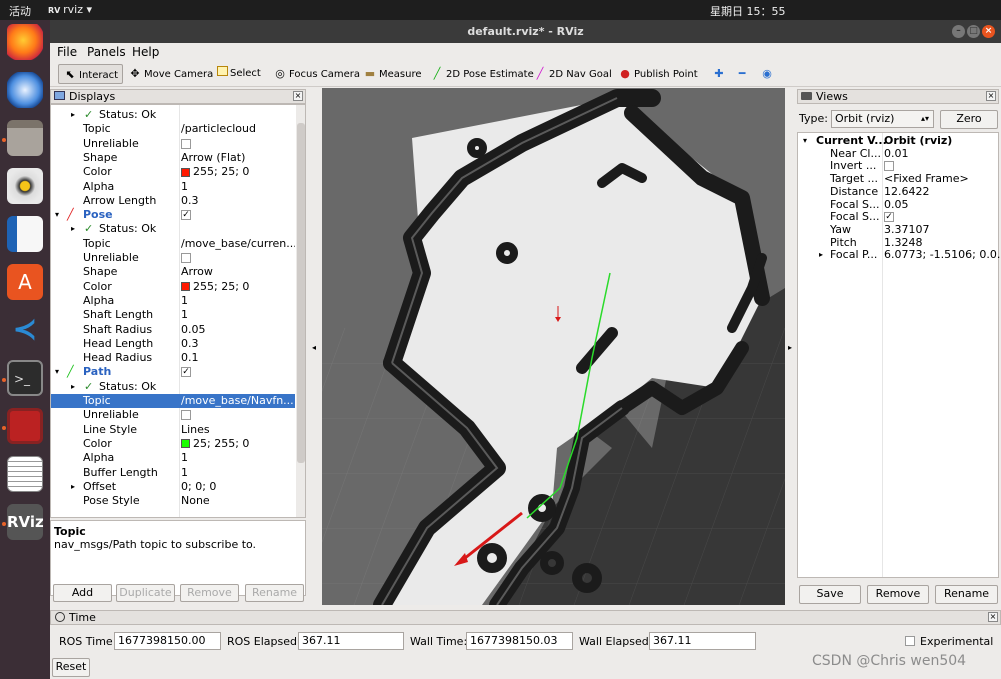  Describe the element at coordinates (173, 372) in the screenshot. I see `display-row: ▾ ╱ Path ✓` at that location.